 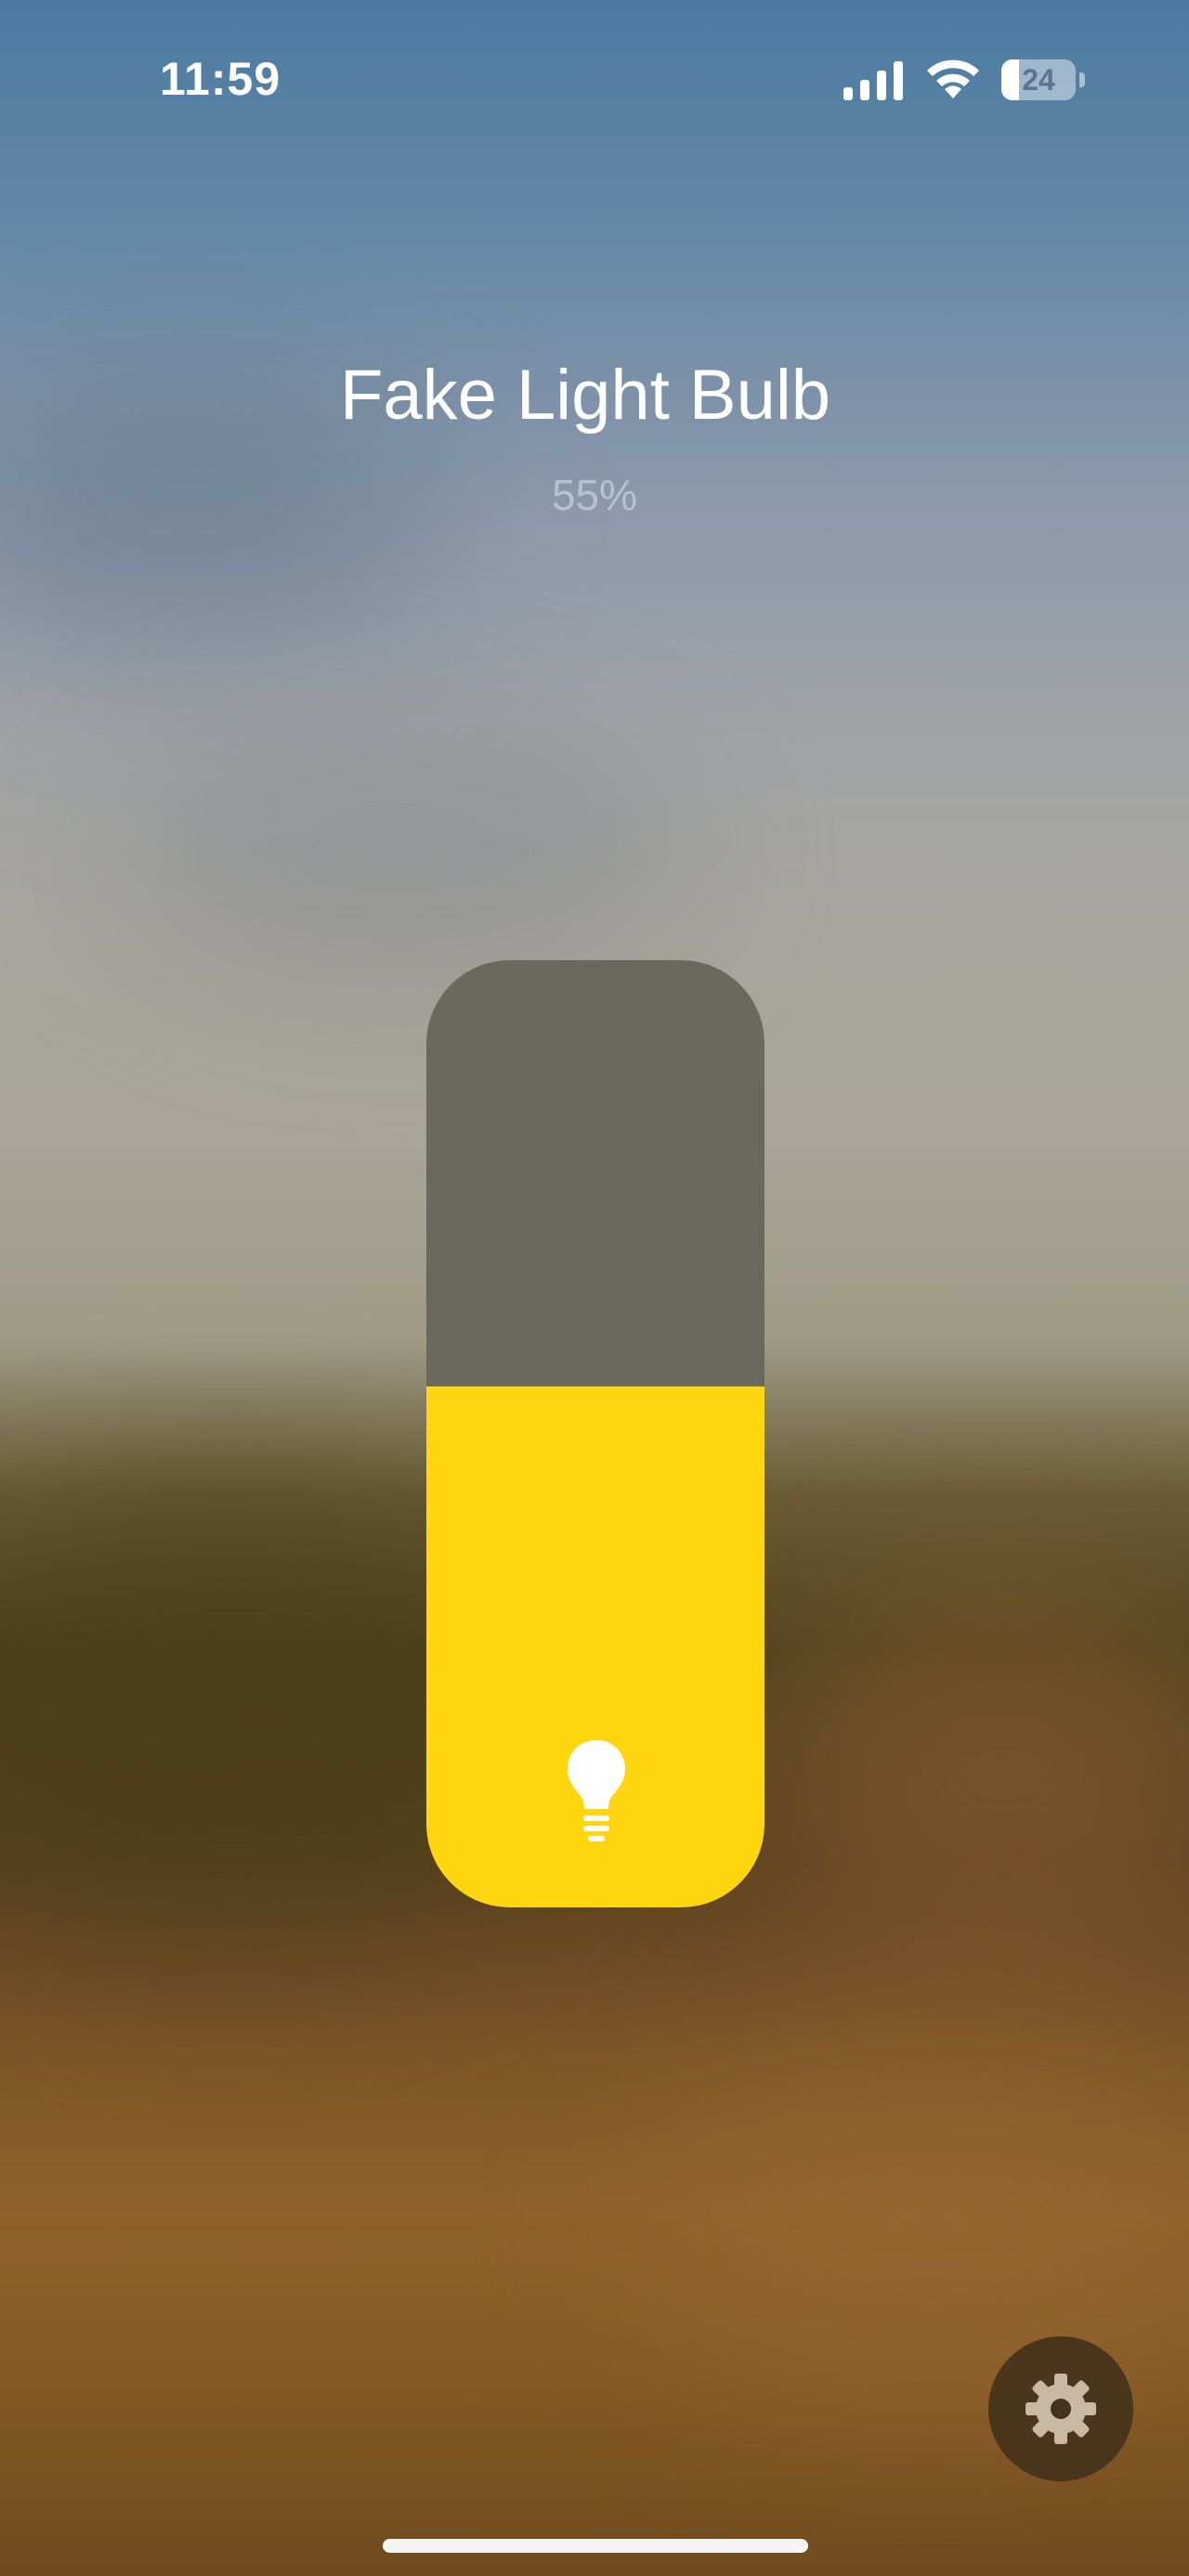 I want to click on cellular-signal-icon, so click(x=873, y=81).